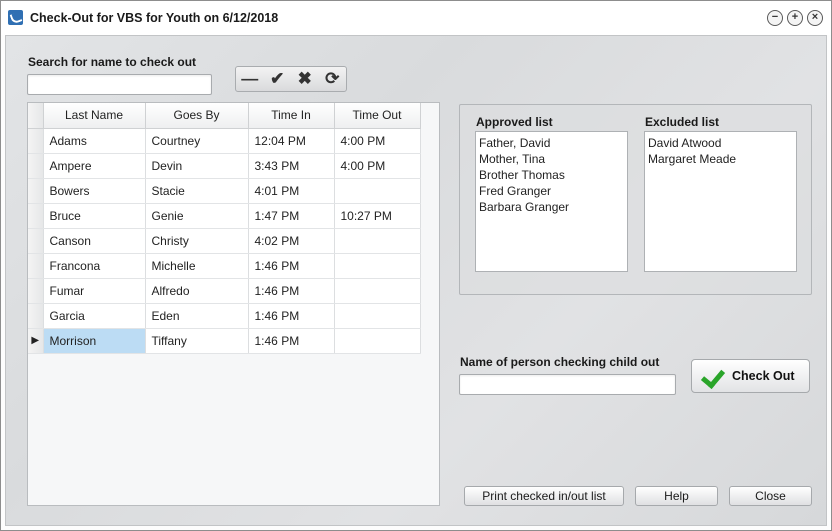 Image resolution: width=832 pixels, height=531 pixels. Describe the element at coordinates (305, 79) in the screenshot. I see `x-icon: ✖` at that location.